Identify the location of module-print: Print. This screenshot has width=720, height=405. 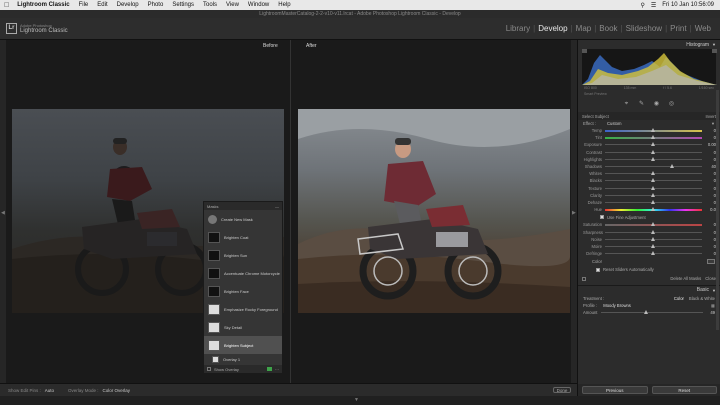
(678, 28).